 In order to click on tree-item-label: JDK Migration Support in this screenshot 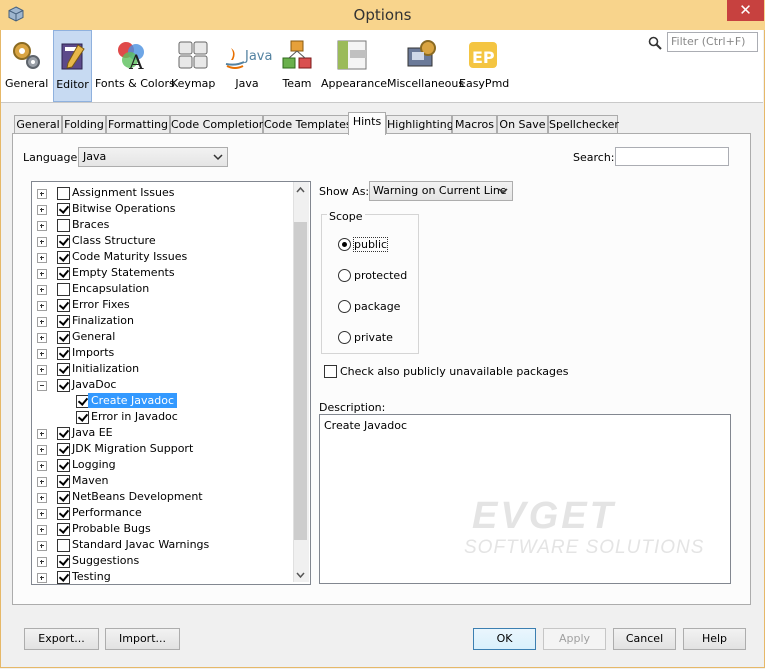, I will do `click(132, 448)`.